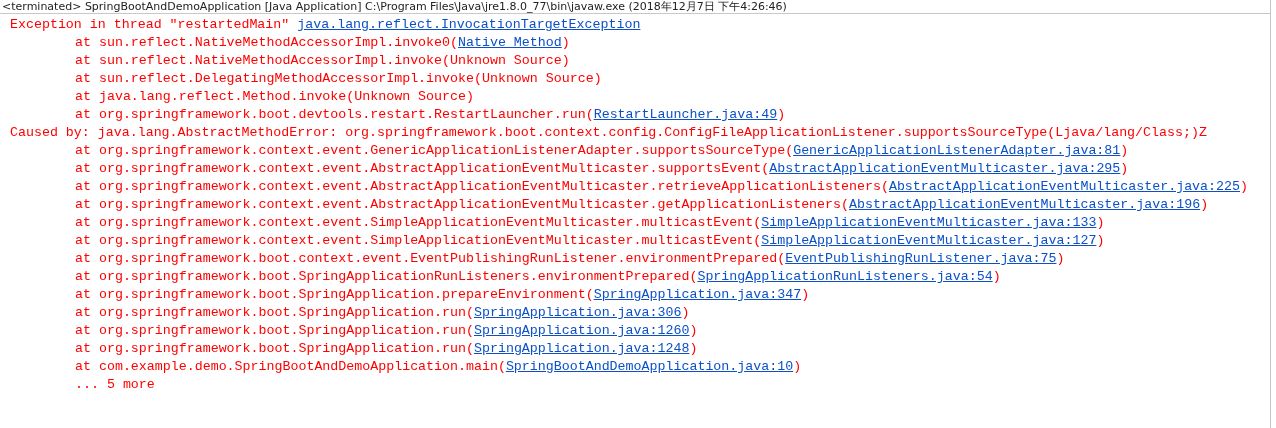 Image resolution: width=1276 pixels, height=428 pixels. Describe the element at coordinates (1064, 187) in the screenshot. I see `source-link: AbstractApplicationEventMulticaster.java:225` at that location.